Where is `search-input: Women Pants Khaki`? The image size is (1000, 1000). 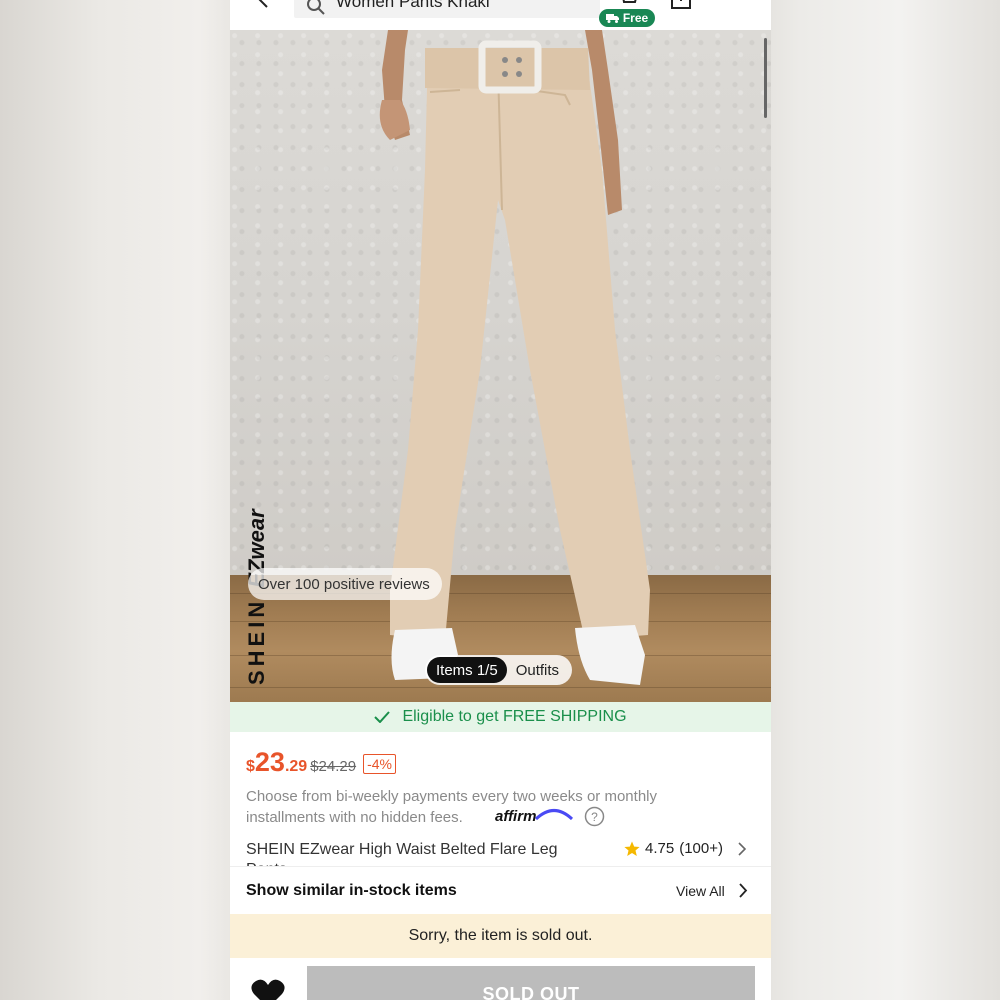 search-input: Women Pants Khaki is located at coordinates (447, 9).